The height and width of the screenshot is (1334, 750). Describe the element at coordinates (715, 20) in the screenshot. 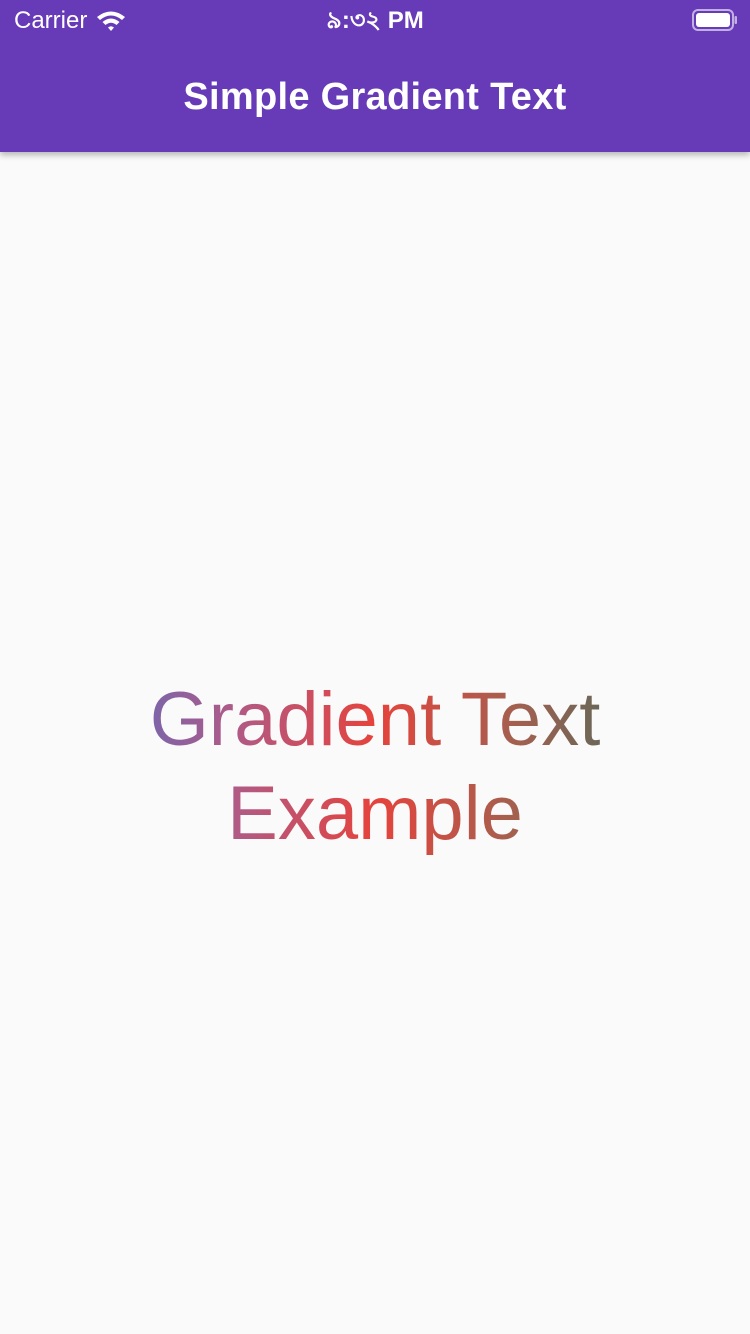

I see `battery-icon` at that location.